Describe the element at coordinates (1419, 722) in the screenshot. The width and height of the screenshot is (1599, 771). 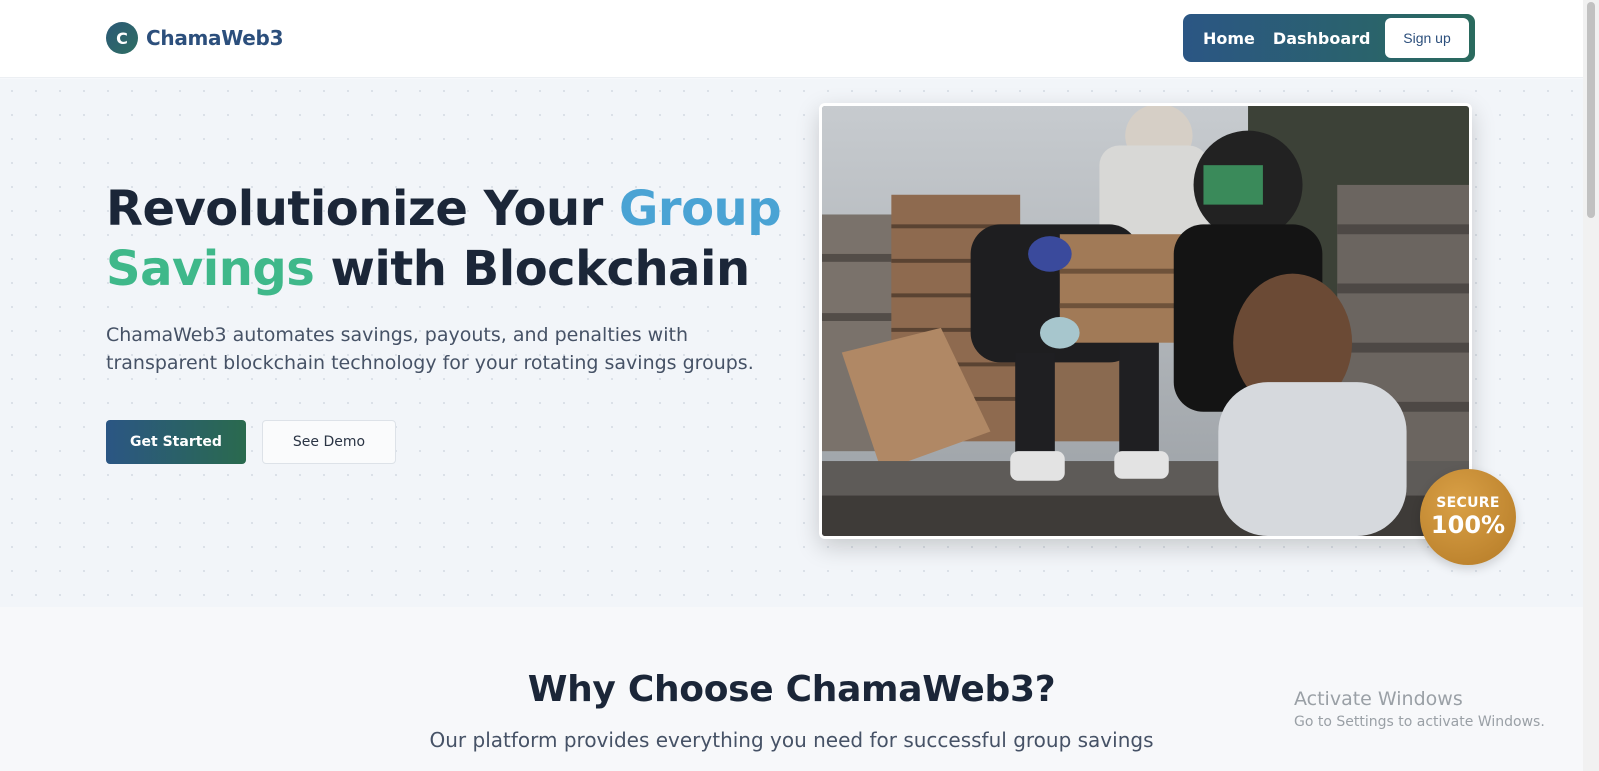
I see `watermark-subtitle: Go to Settings to activate Windows.` at that location.